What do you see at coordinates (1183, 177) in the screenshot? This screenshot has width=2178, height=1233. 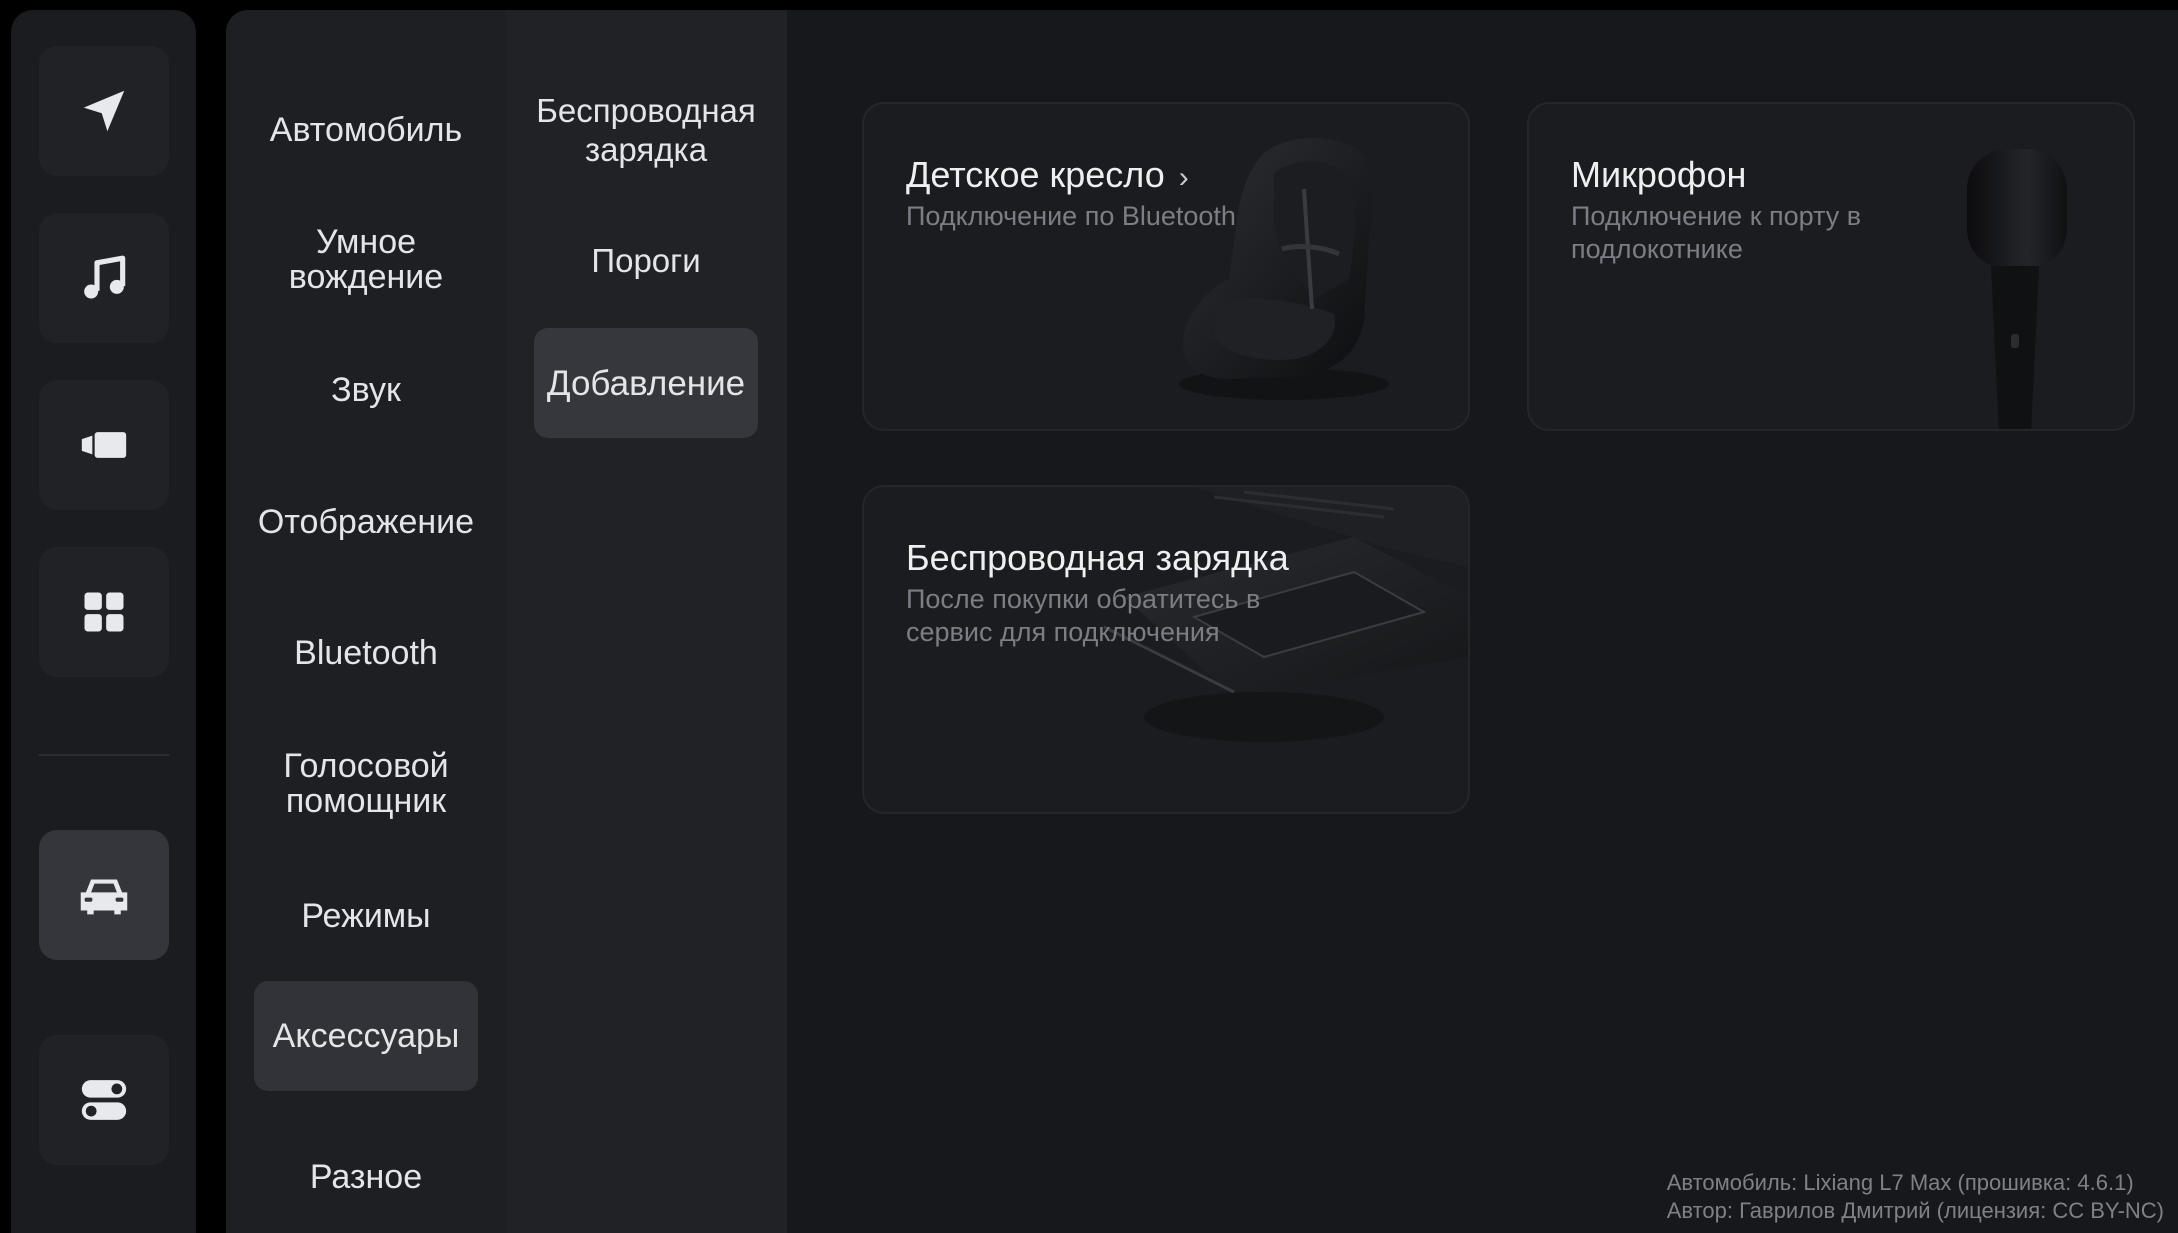 I see `chevron-right-icon: ›` at bounding box center [1183, 177].